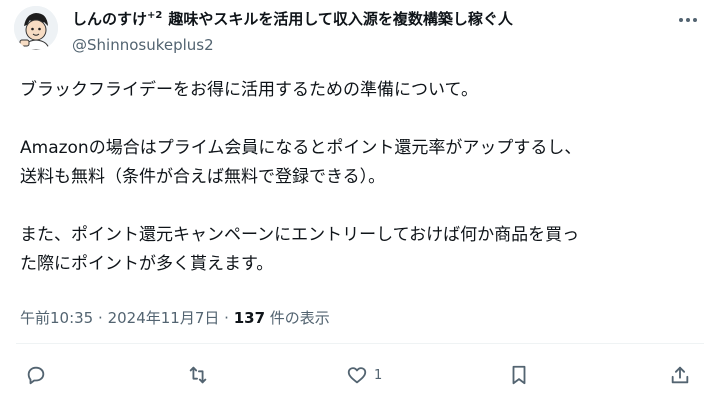  What do you see at coordinates (378, 375) in the screenshot?
I see `like-count: 1` at bounding box center [378, 375].